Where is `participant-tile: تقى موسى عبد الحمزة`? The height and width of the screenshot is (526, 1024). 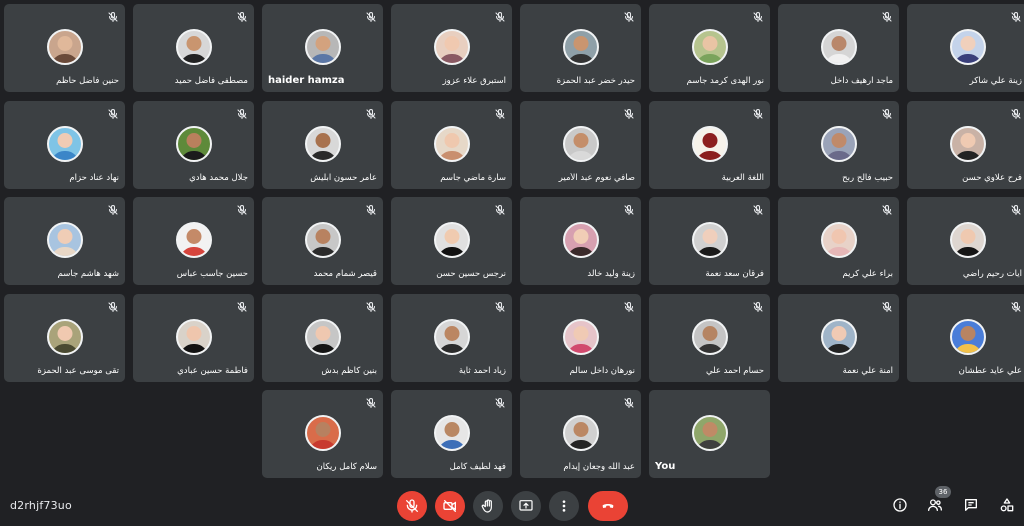 participant-tile: تقى موسى عبد الحمزة is located at coordinates (64, 337).